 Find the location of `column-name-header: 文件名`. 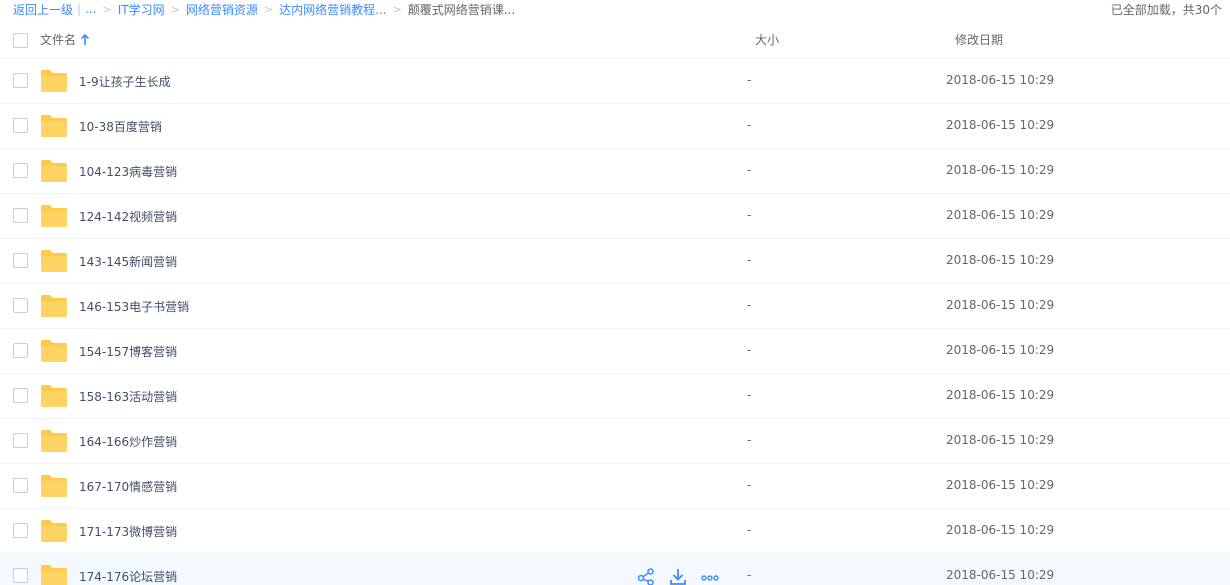

column-name-header: 文件名 is located at coordinates (65, 39).